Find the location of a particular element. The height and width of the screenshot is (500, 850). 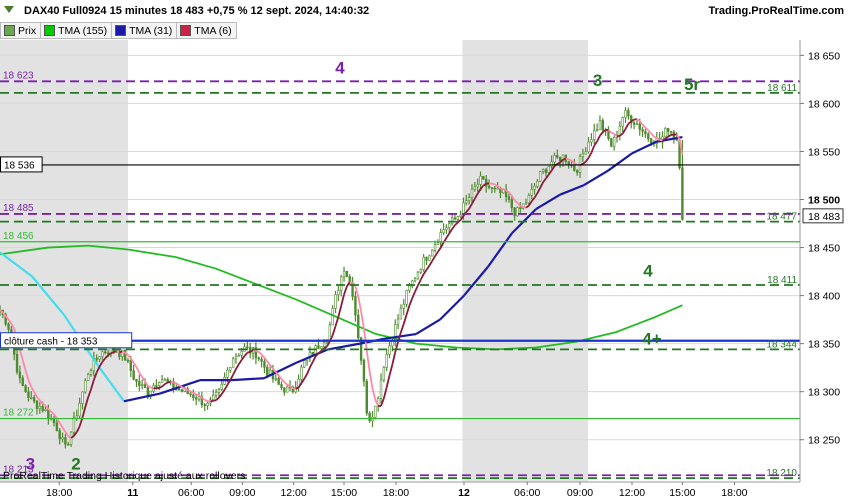

time-tick-label: 18:00 is located at coordinates (59, 493).